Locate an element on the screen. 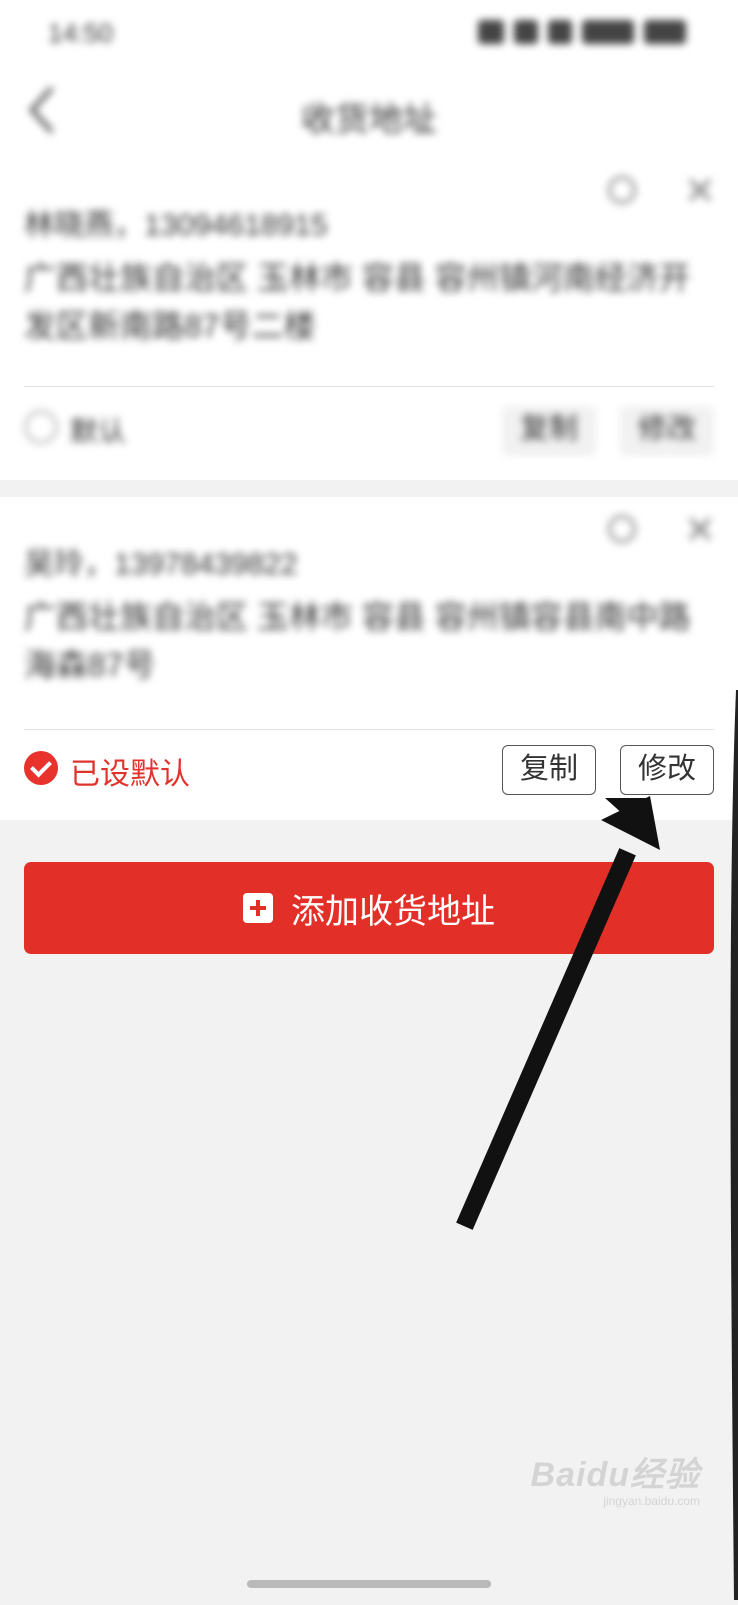 This screenshot has width=738, height=1605. plus-square-icon is located at coordinates (258, 908).